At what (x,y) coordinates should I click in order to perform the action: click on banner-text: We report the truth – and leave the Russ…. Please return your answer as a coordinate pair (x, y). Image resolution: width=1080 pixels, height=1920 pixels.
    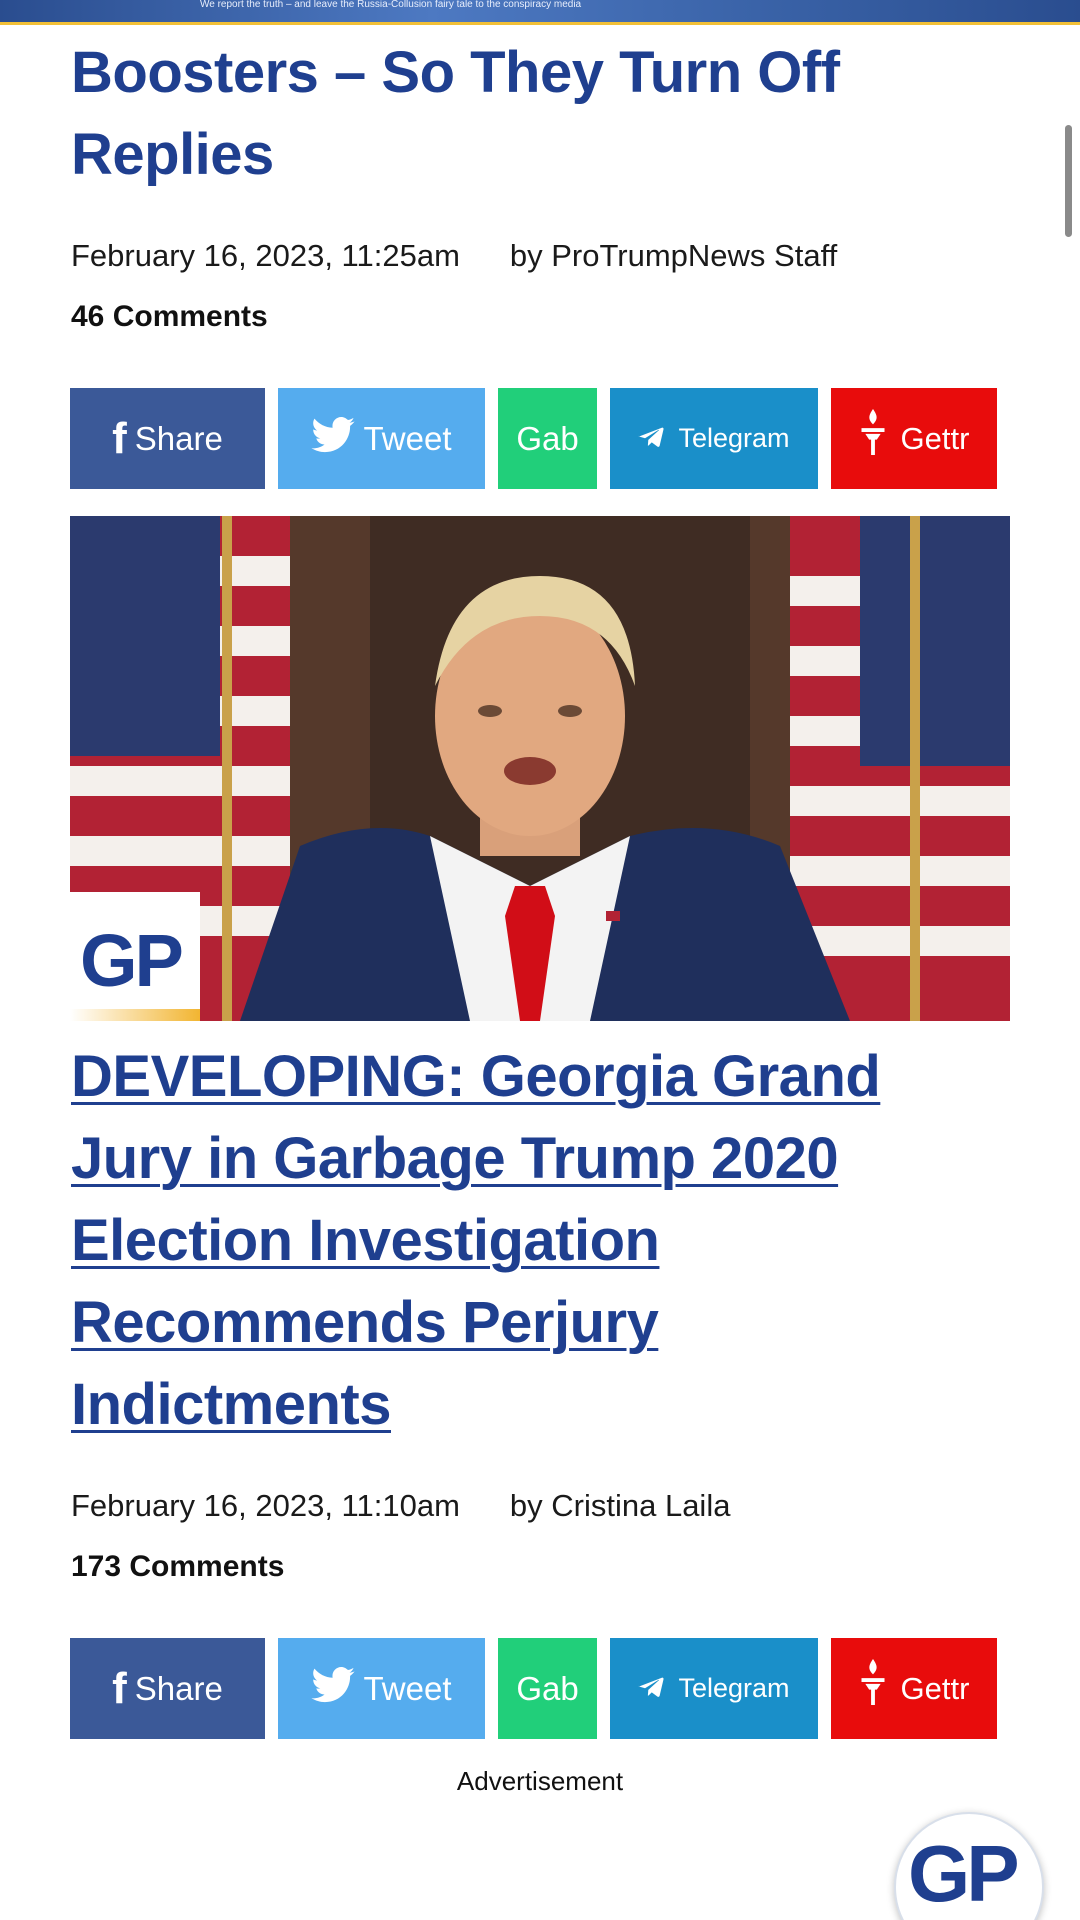
    Looking at the image, I should click on (391, 5).